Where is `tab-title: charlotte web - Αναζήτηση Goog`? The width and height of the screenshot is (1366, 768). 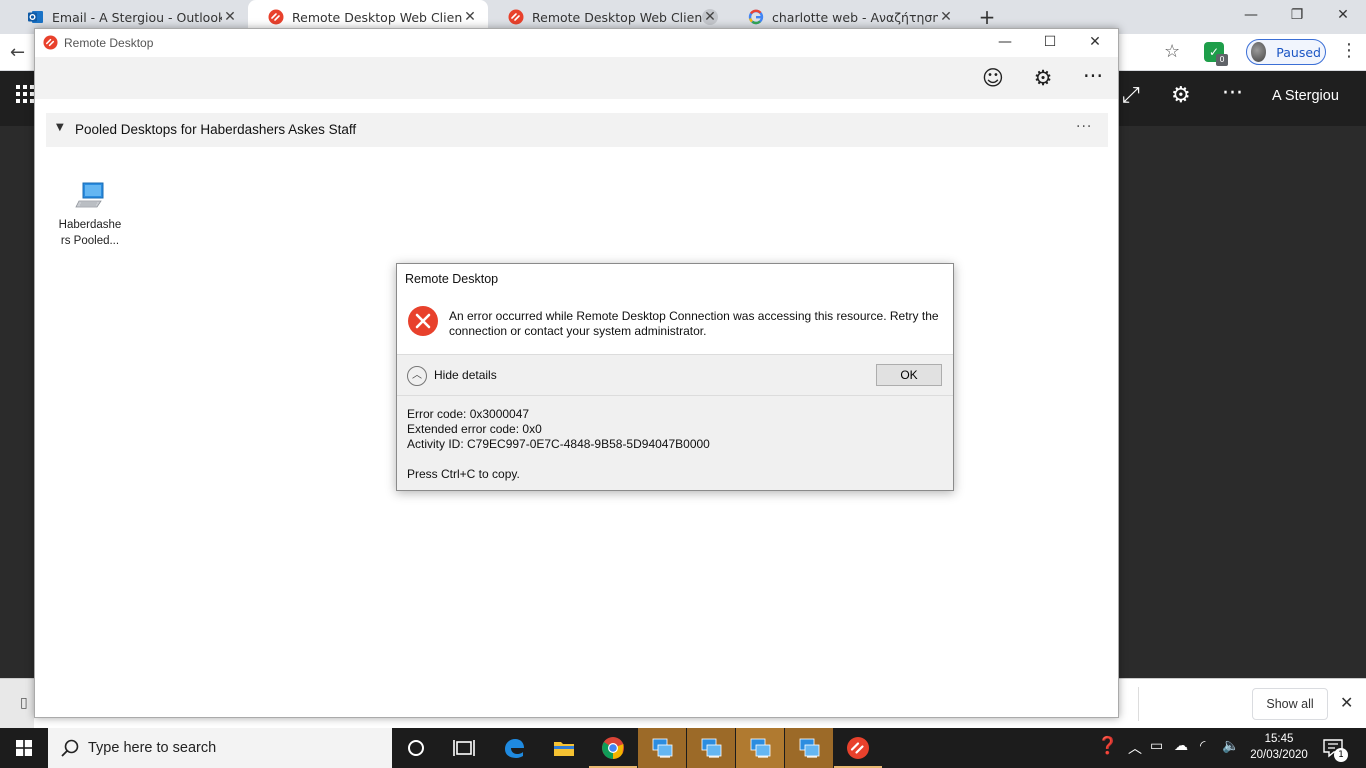 tab-title: charlotte web - Αναζήτηση Goog is located at coordinates (855, 17).